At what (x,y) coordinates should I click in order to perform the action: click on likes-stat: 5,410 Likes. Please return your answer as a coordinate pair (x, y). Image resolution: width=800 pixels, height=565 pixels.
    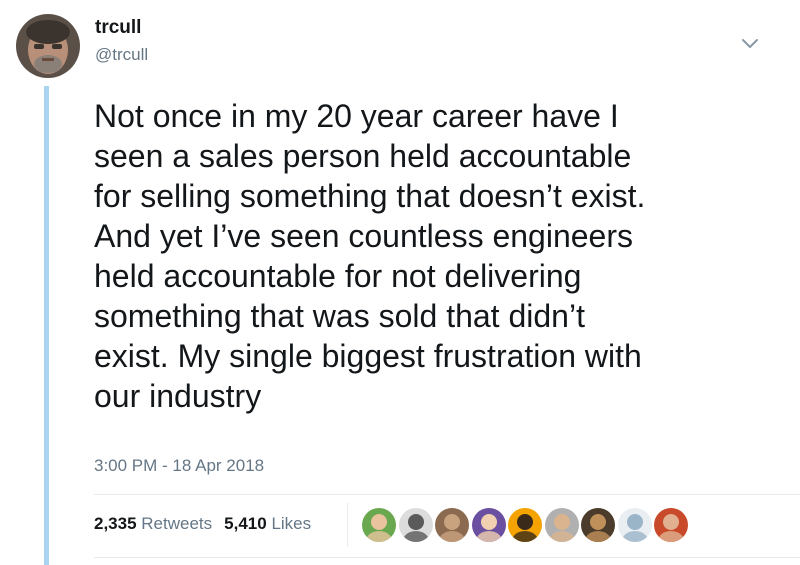
    Looking at the image, I should click on (267, 523).